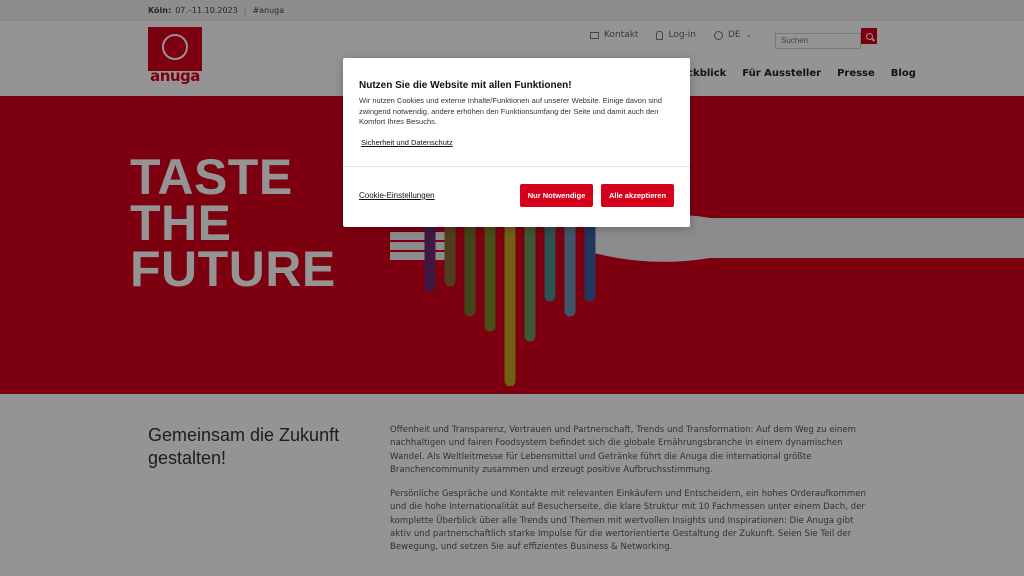  Describe the element at coordinates (516, 166) in the screenshot. I see `divider` at that location.